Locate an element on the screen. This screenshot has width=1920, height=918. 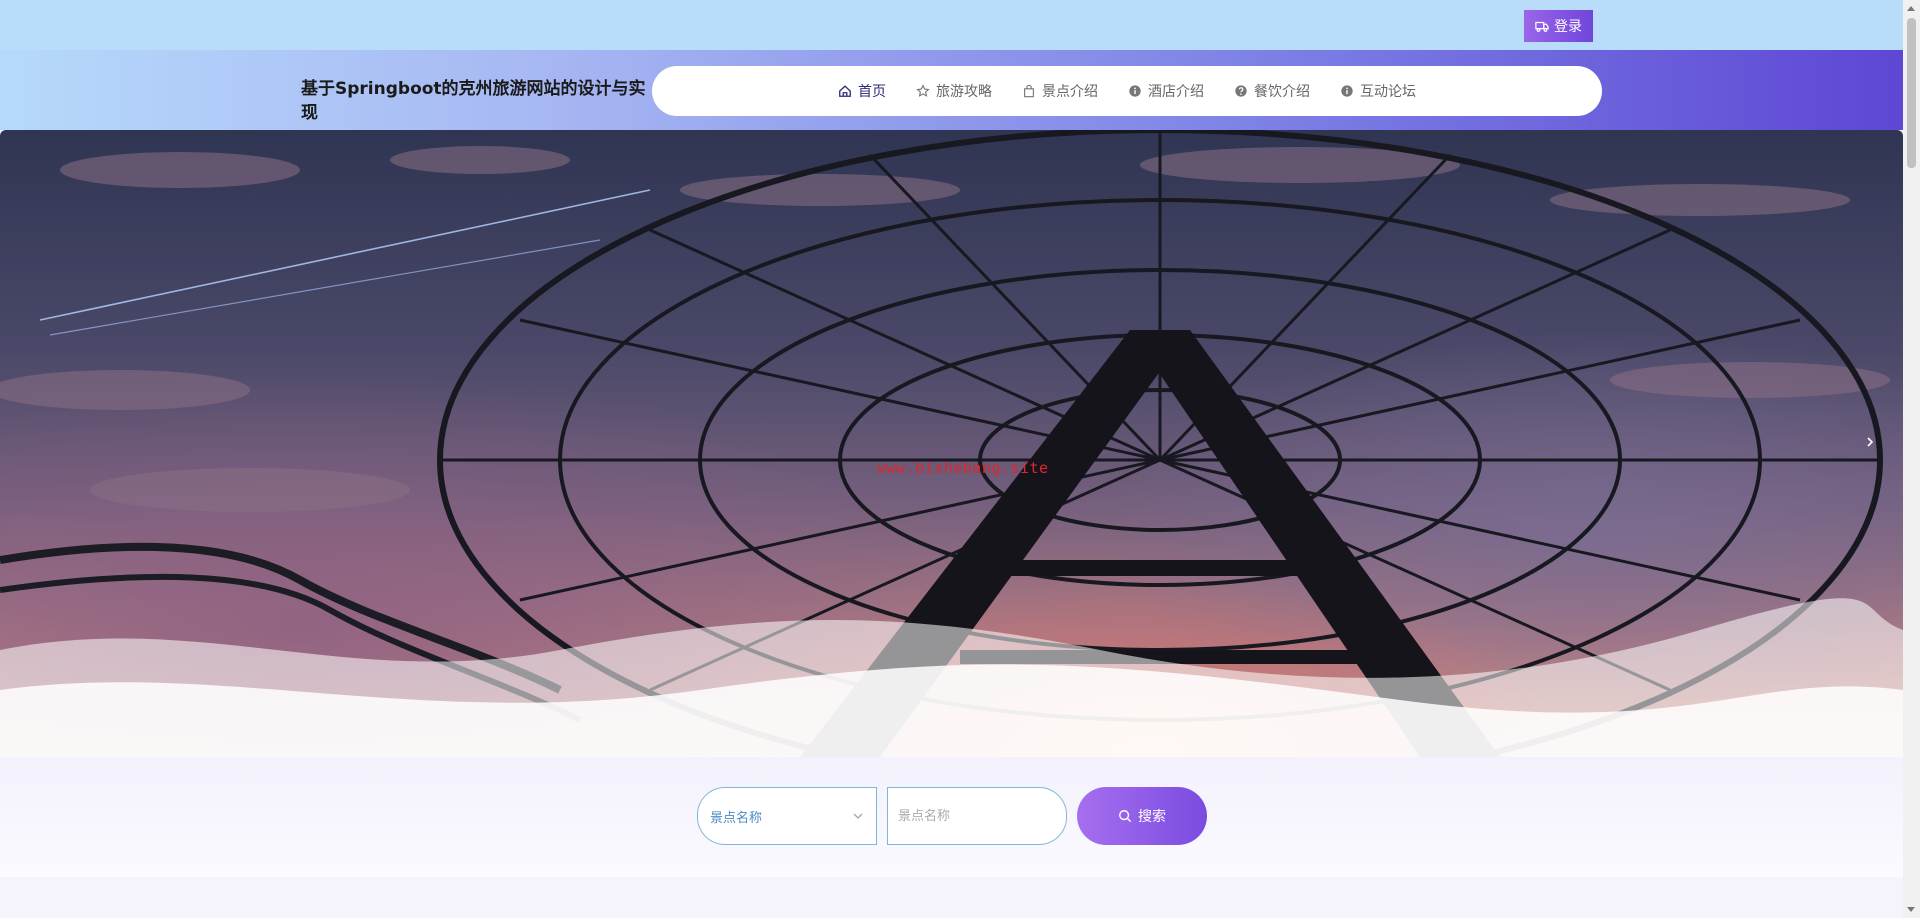
nav-item-home: 首页 is located at coordinates (862, 91).